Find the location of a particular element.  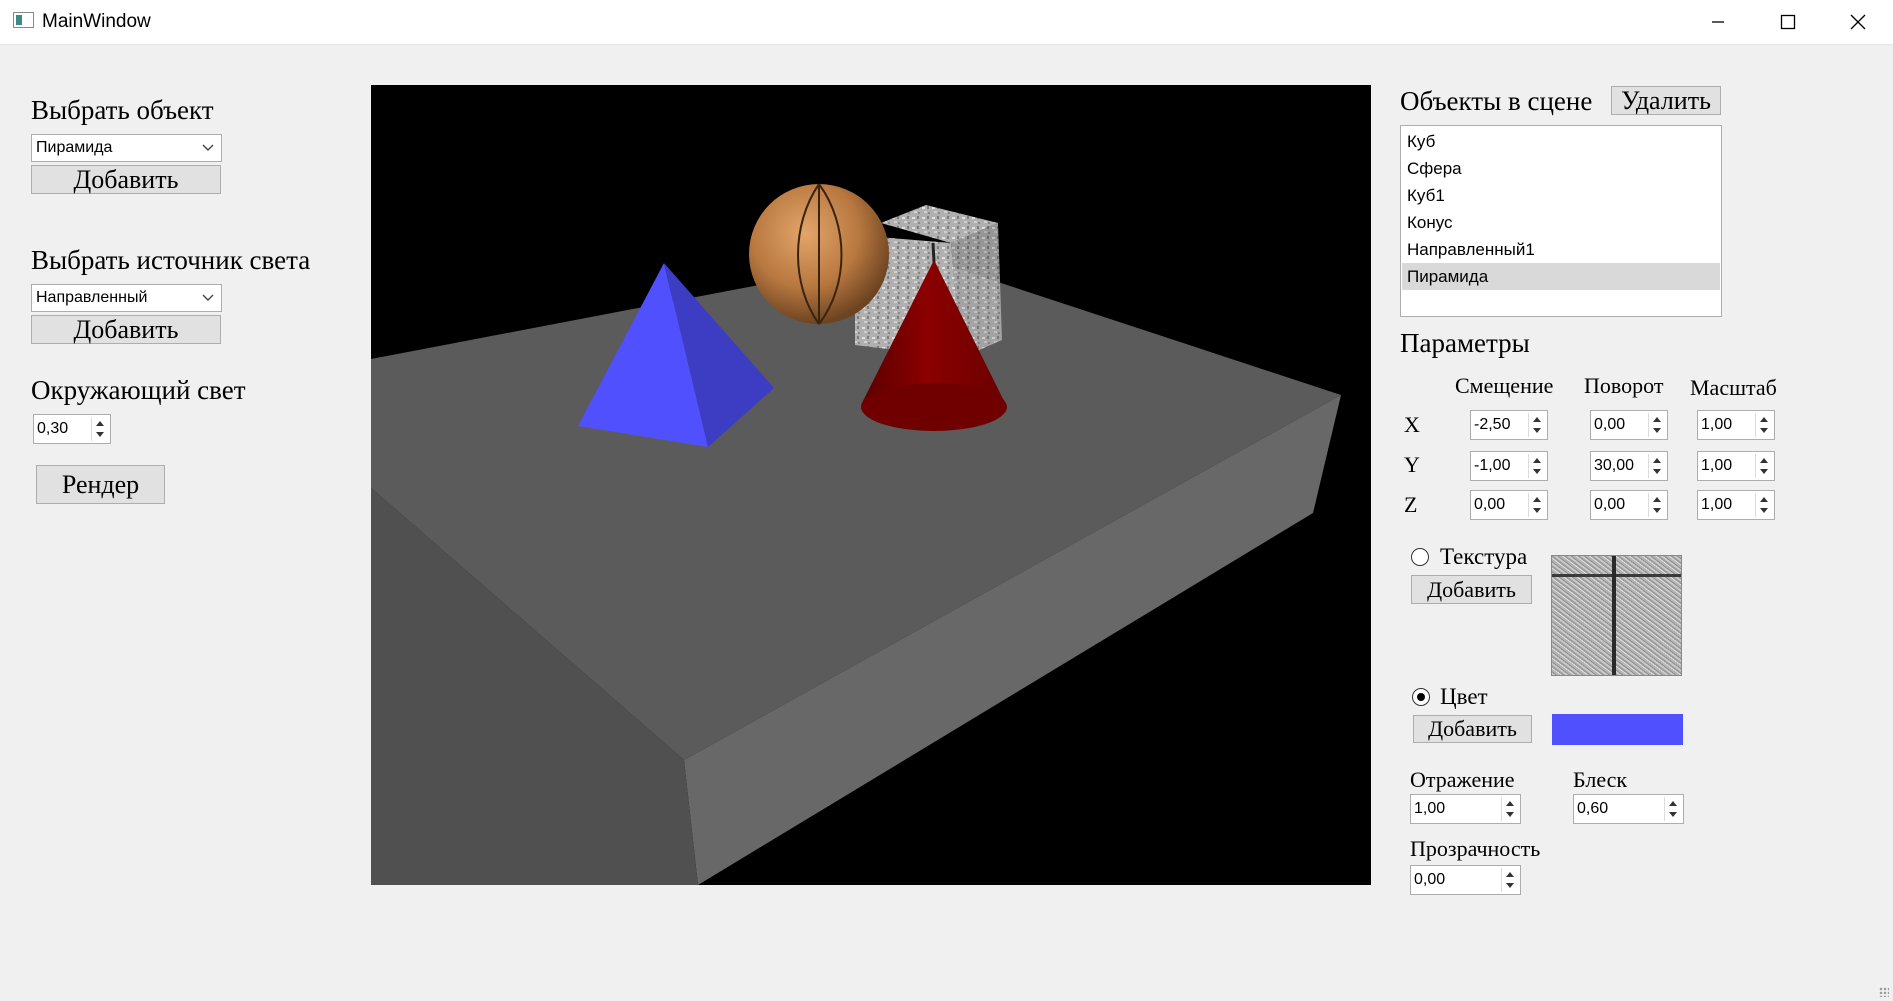

scale-column-header: Масштаб is located at coordinates (1733, 387).